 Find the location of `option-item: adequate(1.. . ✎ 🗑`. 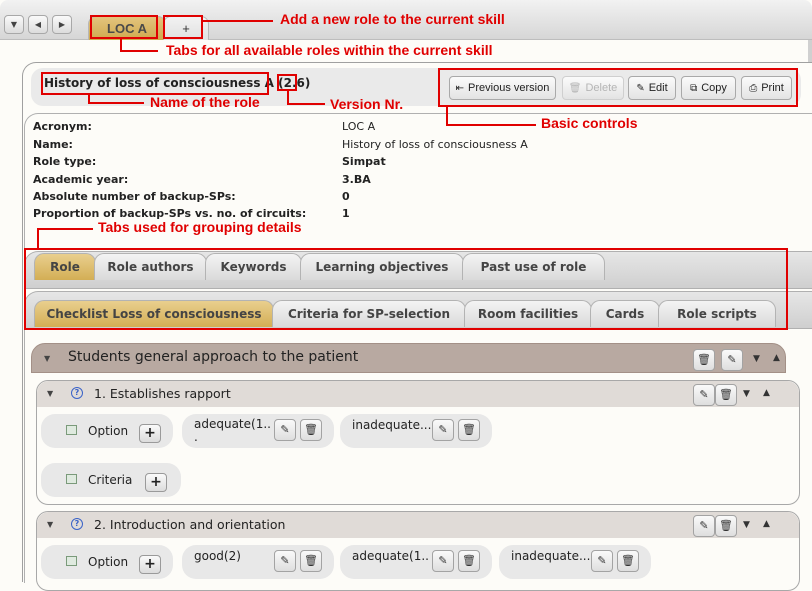

option-item: adequate(1.. . ✎ 🗑 is located at coordinates (258, 431).